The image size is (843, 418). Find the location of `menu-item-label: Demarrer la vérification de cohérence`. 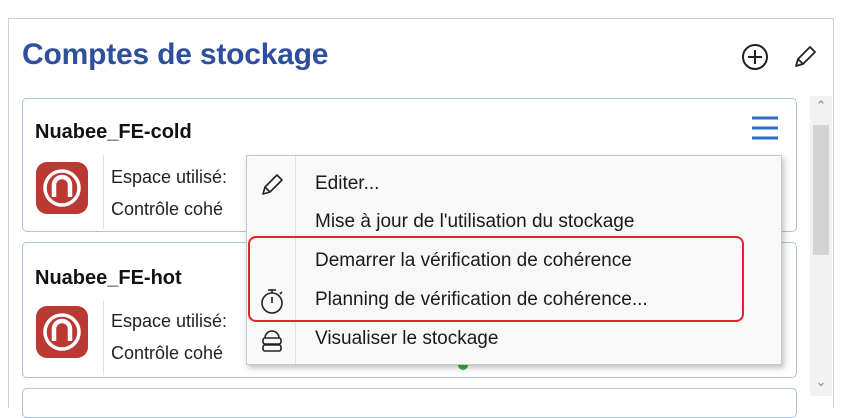

menu-item-label: Demarrer la vérification de cohérence is located at coordinates (473, 260).